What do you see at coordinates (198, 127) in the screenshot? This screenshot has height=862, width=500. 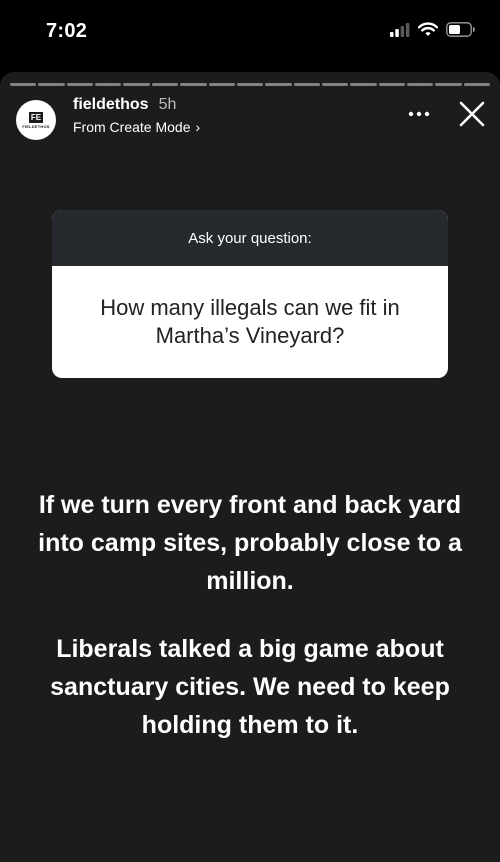 I see `chevron-right-icon: ›` at bounding box center [198, 127].